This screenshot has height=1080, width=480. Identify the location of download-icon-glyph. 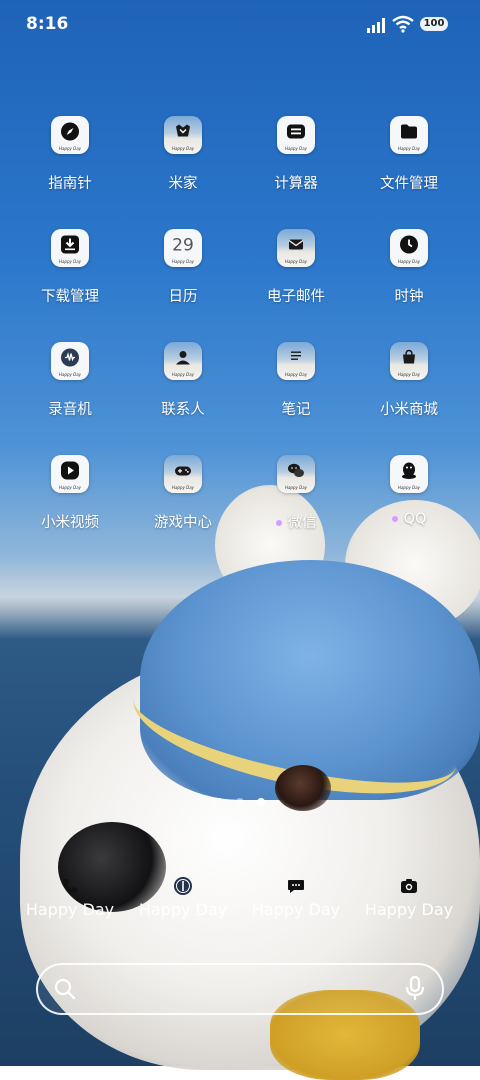
(70, 246).